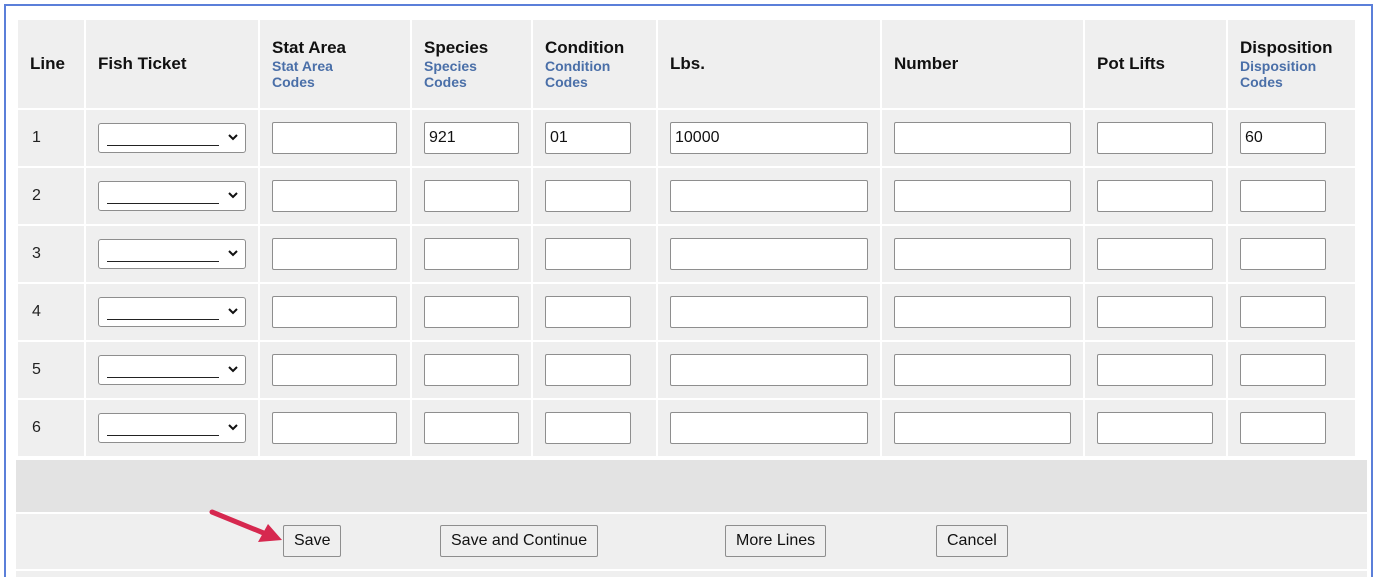 This screenshot has height=577, width=1379. What do you see at coordinates (51, 138) in the screenshot?
I see `line-number-cell: 1` at bounding box center [51, 138].